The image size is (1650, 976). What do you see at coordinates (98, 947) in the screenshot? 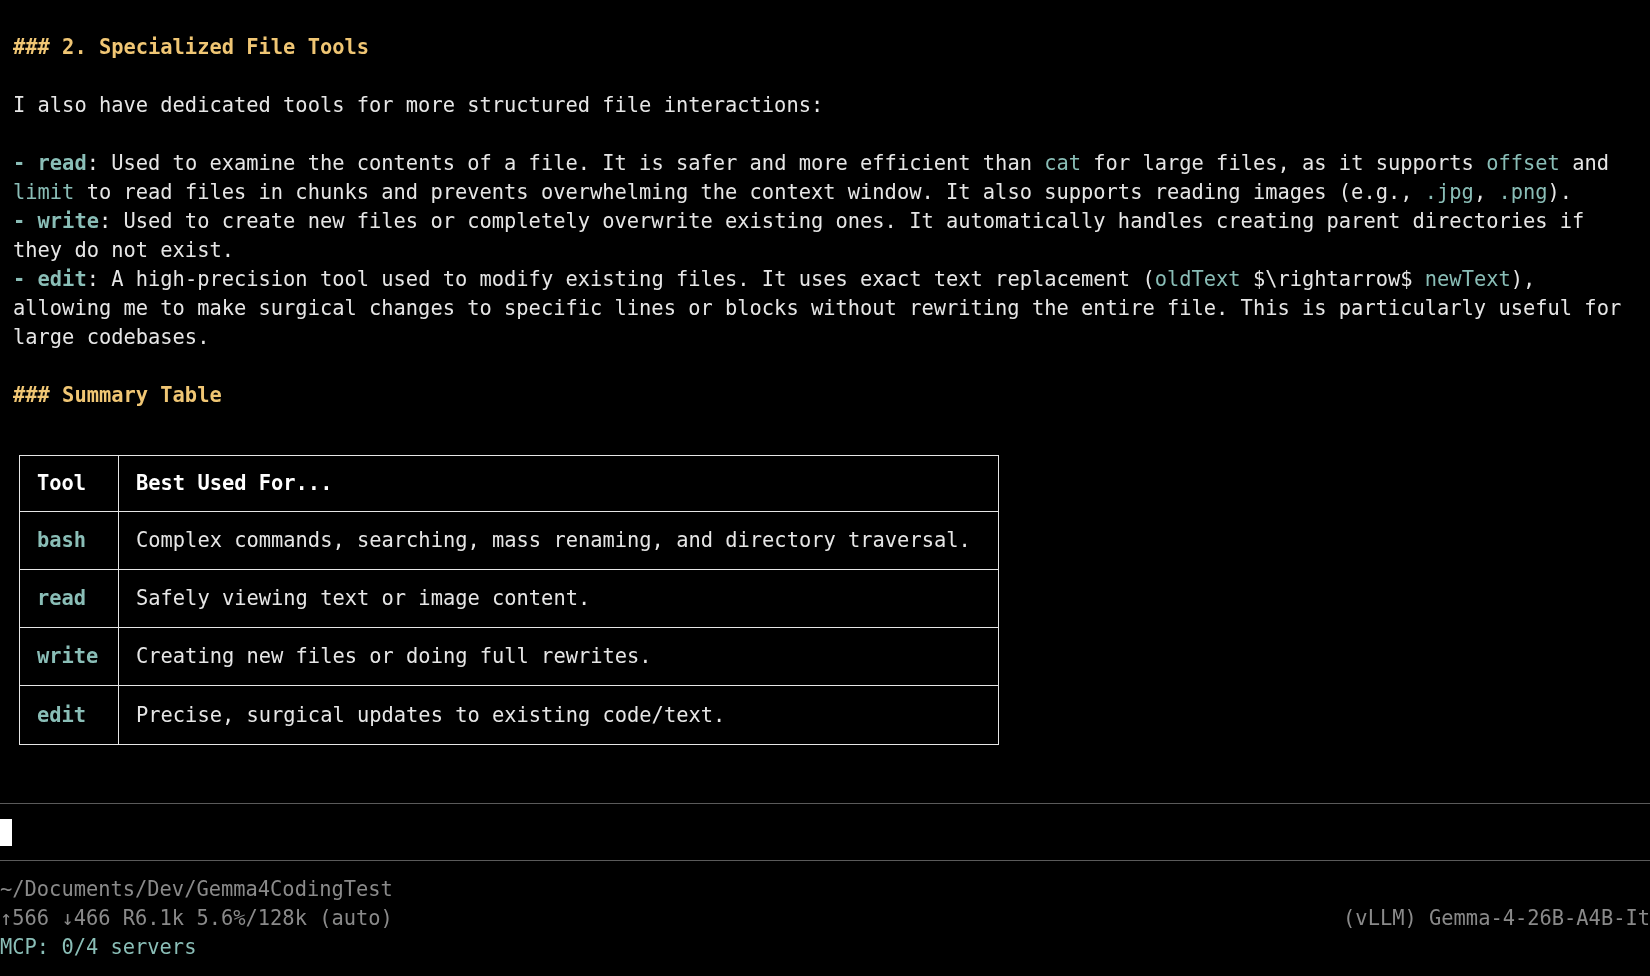
I see `mcp-status: MCP: 0/4 servers` at bounding box center [98, 947].